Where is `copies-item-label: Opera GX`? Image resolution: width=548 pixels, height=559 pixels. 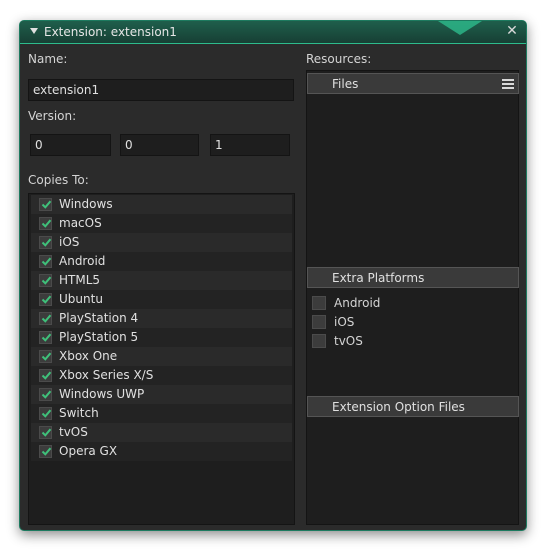
copies-item-label: Opera GX is located at coordinates (88, 451).